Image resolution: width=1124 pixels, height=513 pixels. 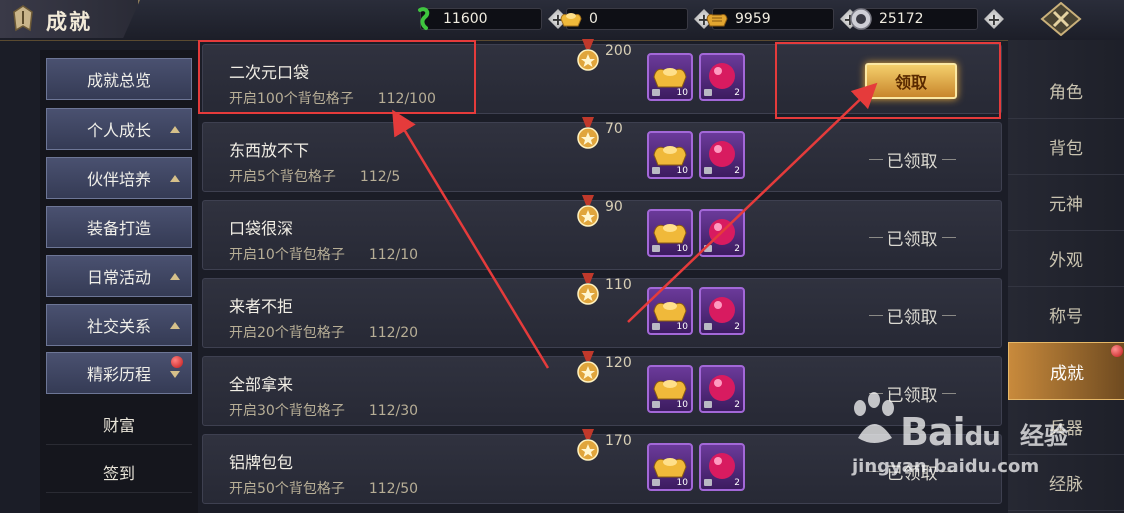 I want to click on subnav-wealth: 财富, so click(x=119, y=424).